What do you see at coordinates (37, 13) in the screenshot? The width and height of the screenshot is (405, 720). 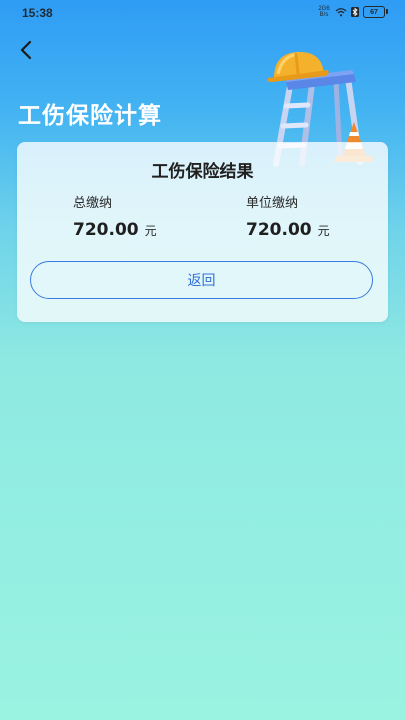 I see `status-time: 15:38` at bounding box center [37, 13].